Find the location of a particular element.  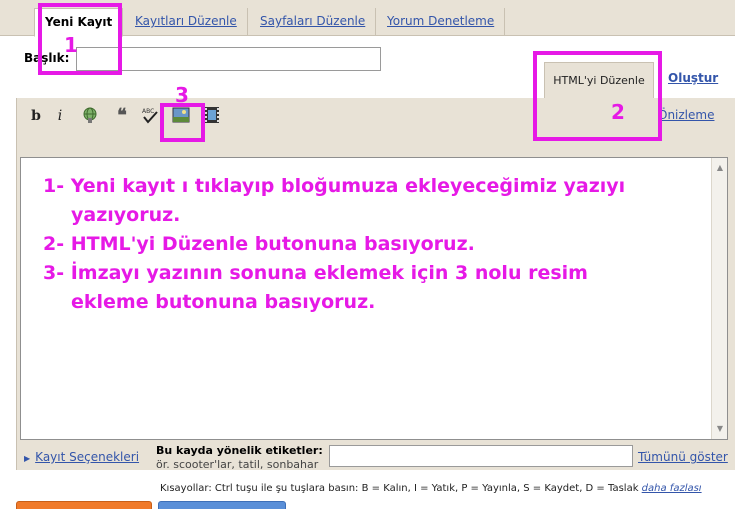

post-line: ekleme butonuna basıyoruz. is located at coordinates (223, 302).